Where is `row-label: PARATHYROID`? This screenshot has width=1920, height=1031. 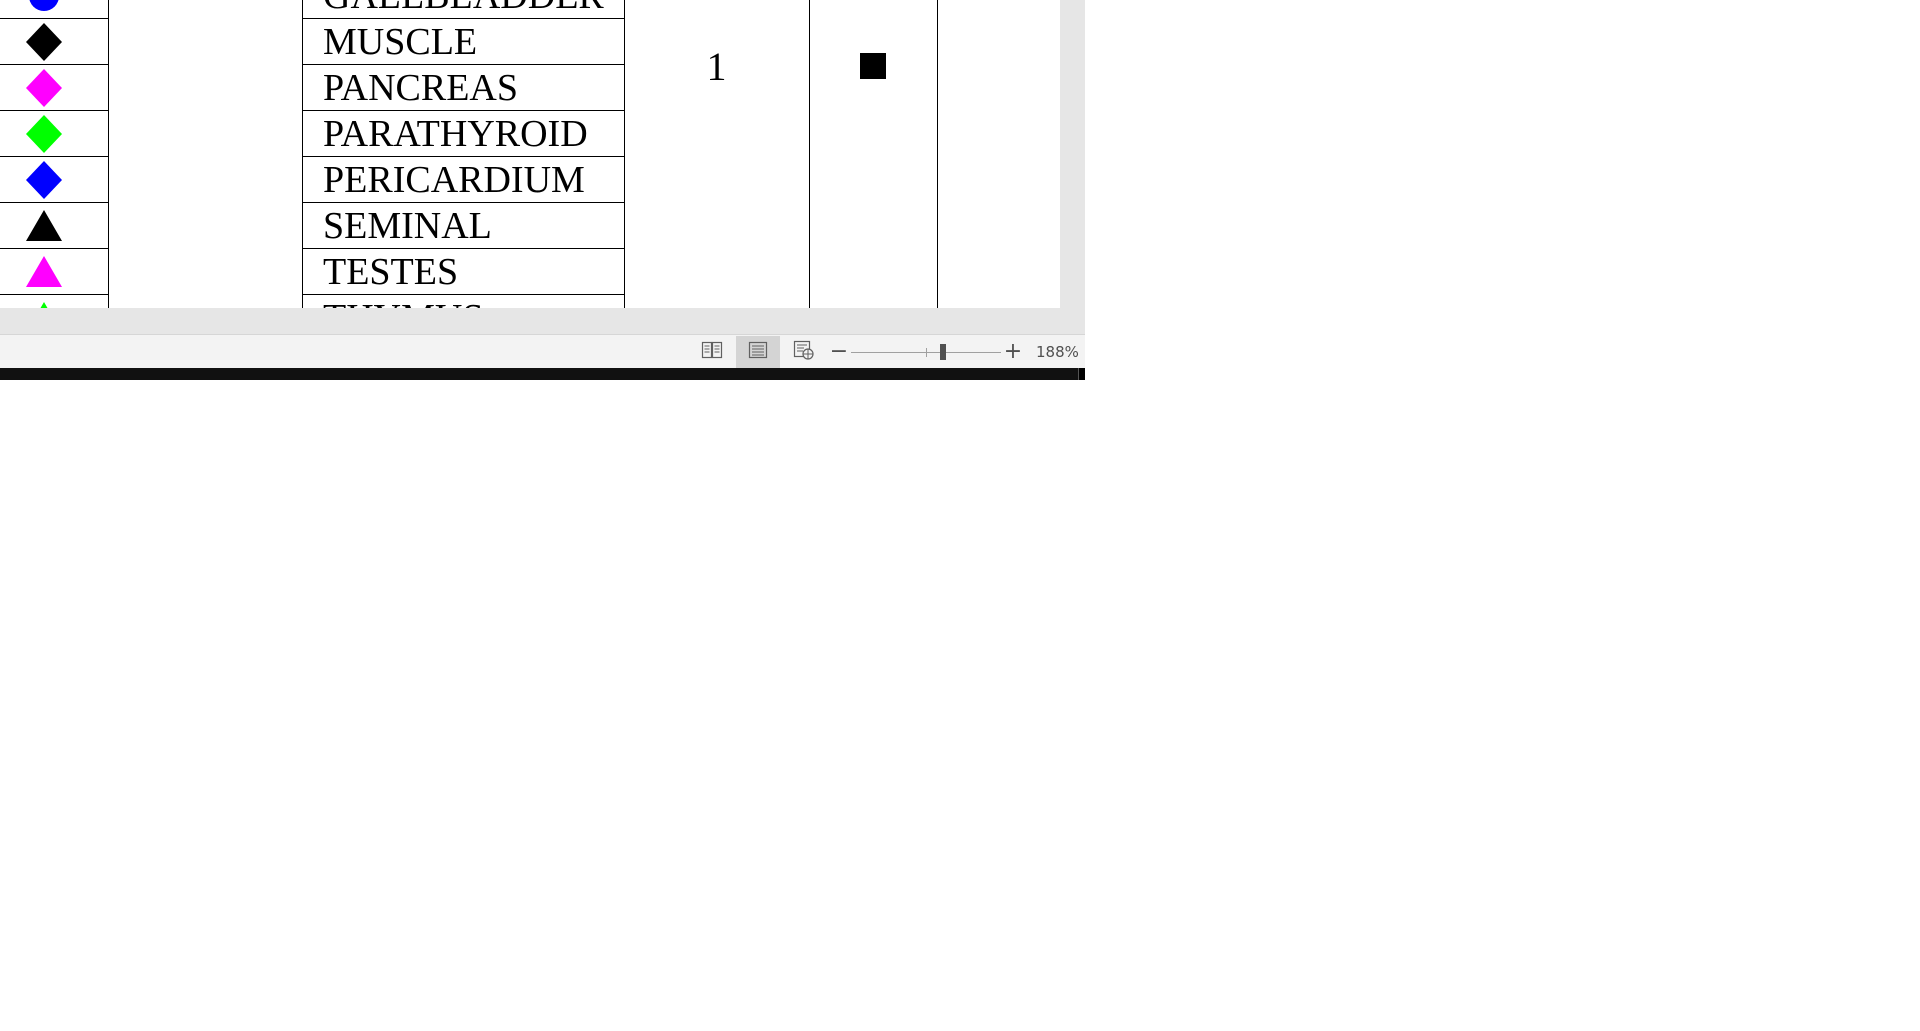 row-label: PARATHYROID is located at coordinates (455, 134).